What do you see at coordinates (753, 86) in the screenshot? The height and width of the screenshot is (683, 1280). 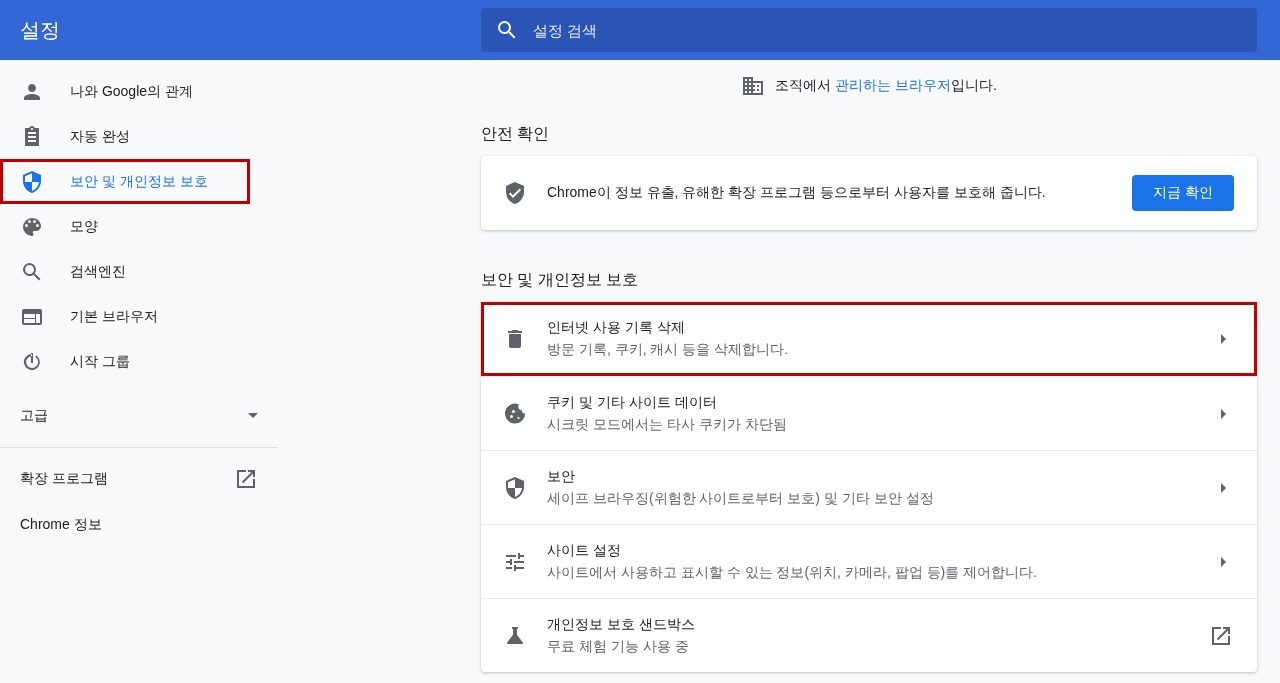 I see `building-icon` at bounding box center [753, 86].